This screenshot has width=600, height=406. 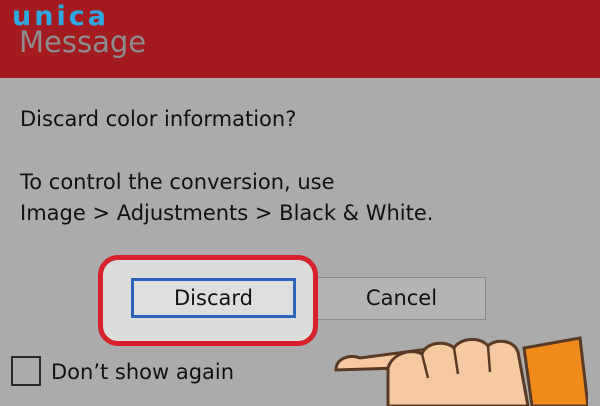 What do you see at coordinates (213, 298) in the screenshot?
I see `discard-button: Discard` at bounding box center [213, 298].